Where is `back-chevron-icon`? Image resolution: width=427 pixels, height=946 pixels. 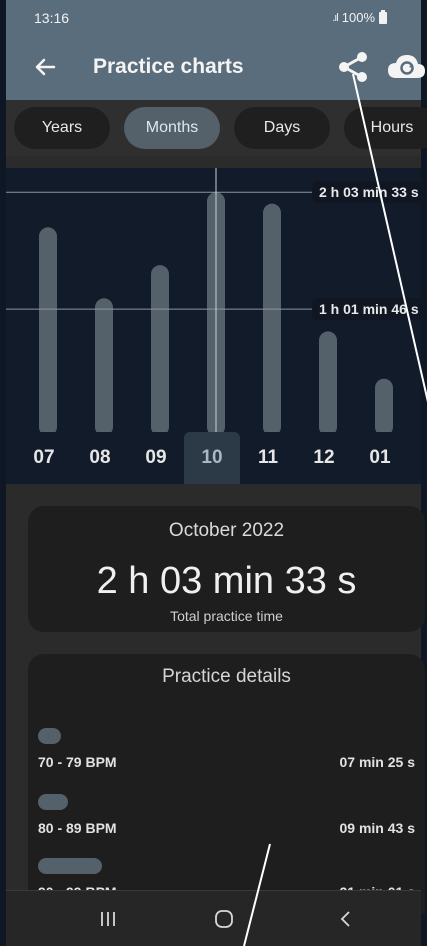
back-chevron-icon is located at coordinates (345, 919).